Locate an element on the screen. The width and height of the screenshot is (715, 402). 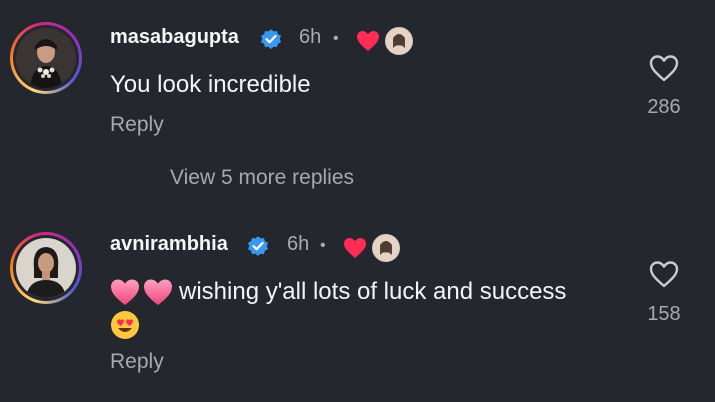
avatar-masabagupta is located at coordinates (46, 58).